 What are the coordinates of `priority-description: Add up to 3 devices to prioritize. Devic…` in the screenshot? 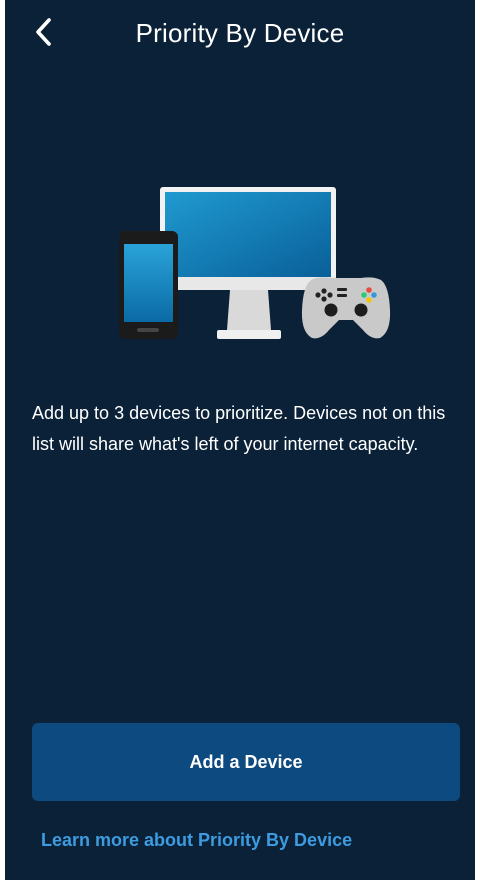 It's located at (239, 428).